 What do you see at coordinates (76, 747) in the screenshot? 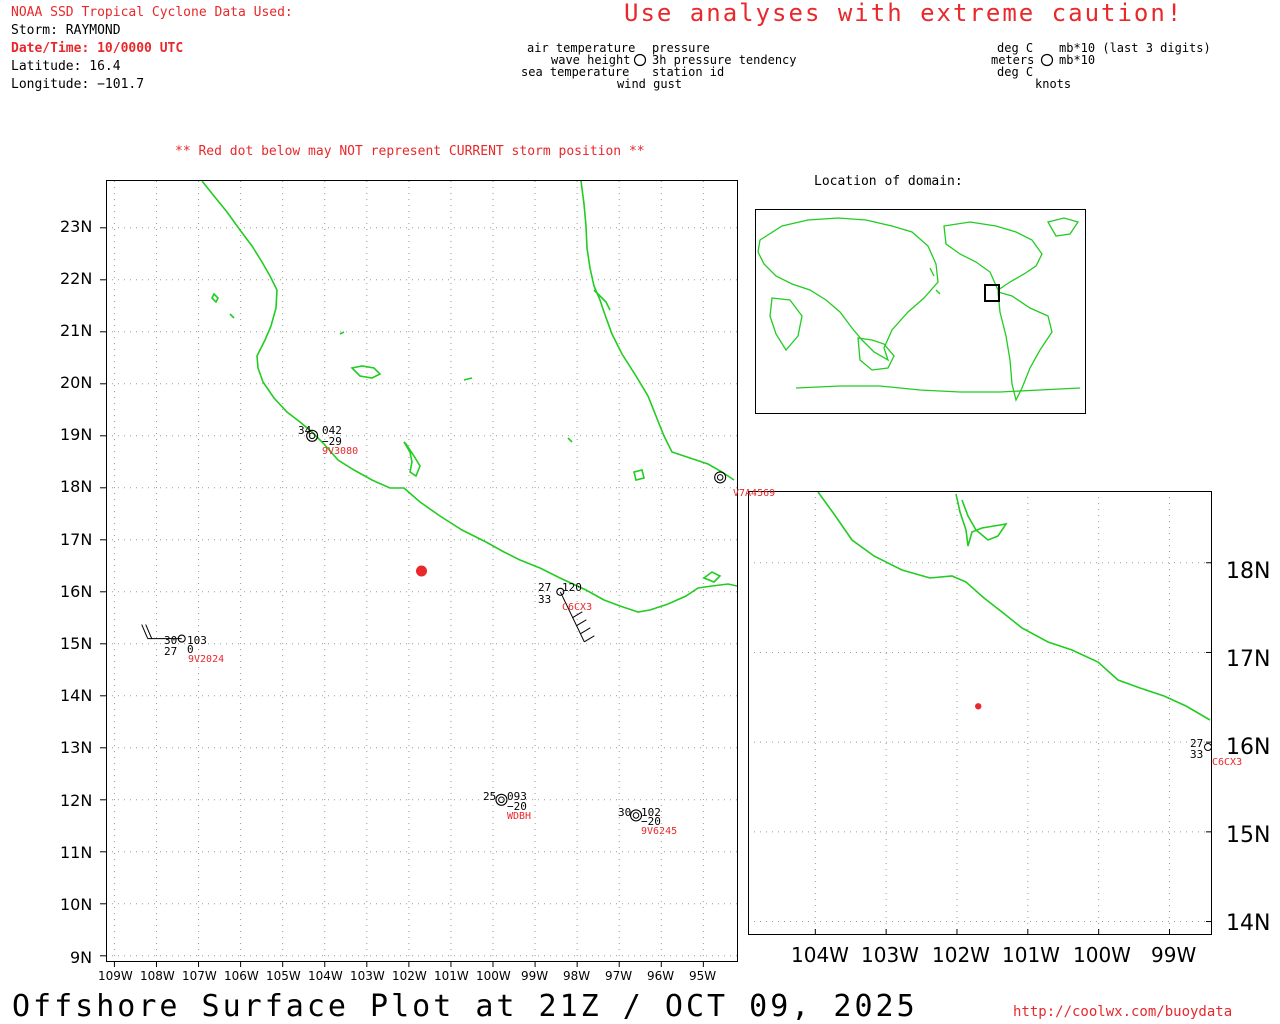
I see `lat-label: 13N` at bounding box center [76, 747].